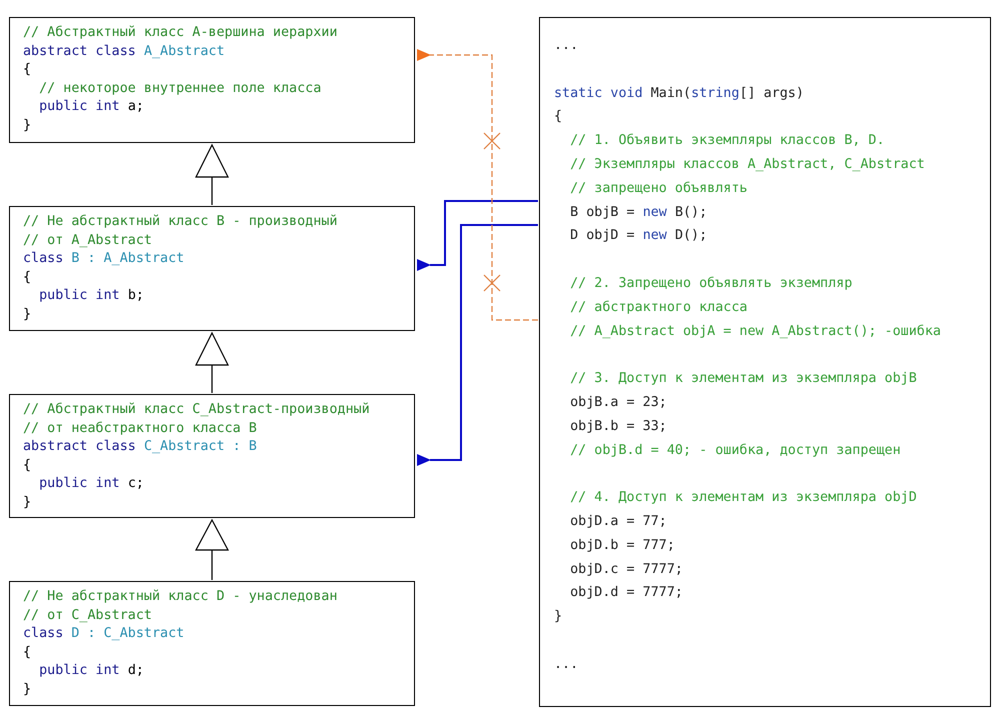  Describe the element at coordinates (727, 141) in the screenshot. I see `code-line: // 1. Объявить экземпляры классов B, D.` at that location.